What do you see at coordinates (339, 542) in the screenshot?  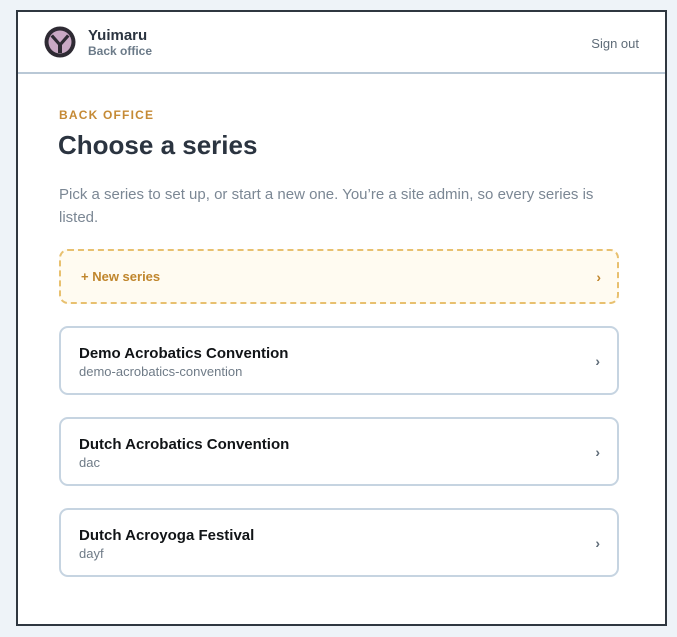 I see `series-card-dutch-acroyoga-festival: Dutch Acroyoga Festival dayf ›` at bounding box center [339, 542].